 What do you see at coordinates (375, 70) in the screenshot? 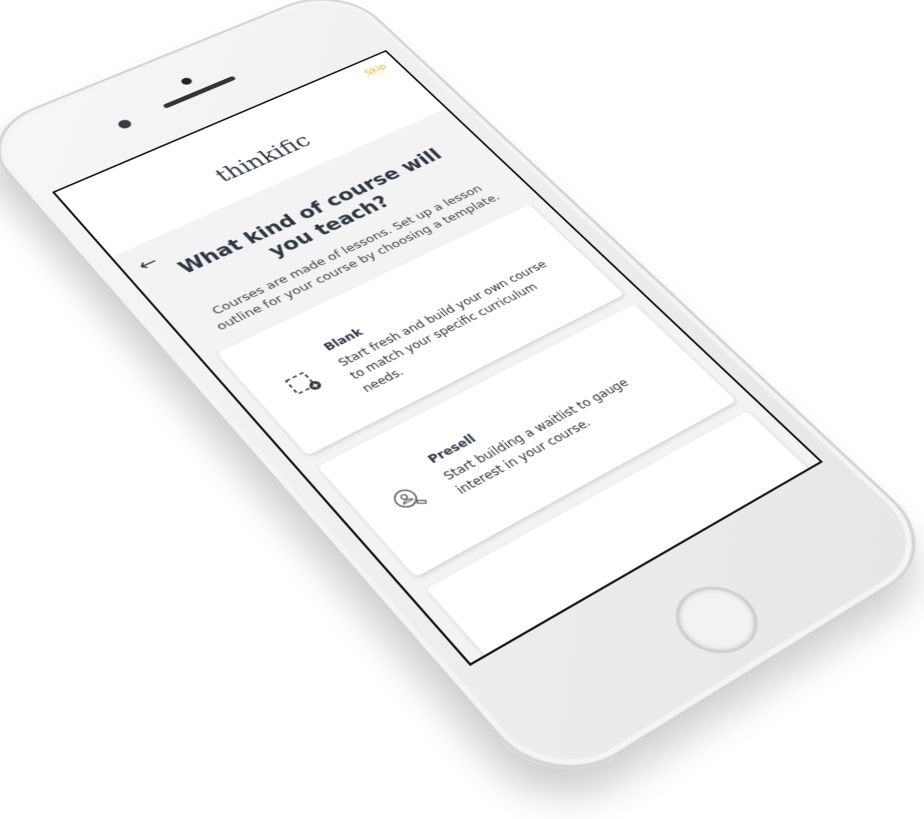
I see `skip-button: Skip` at bounding box center [375, 70].